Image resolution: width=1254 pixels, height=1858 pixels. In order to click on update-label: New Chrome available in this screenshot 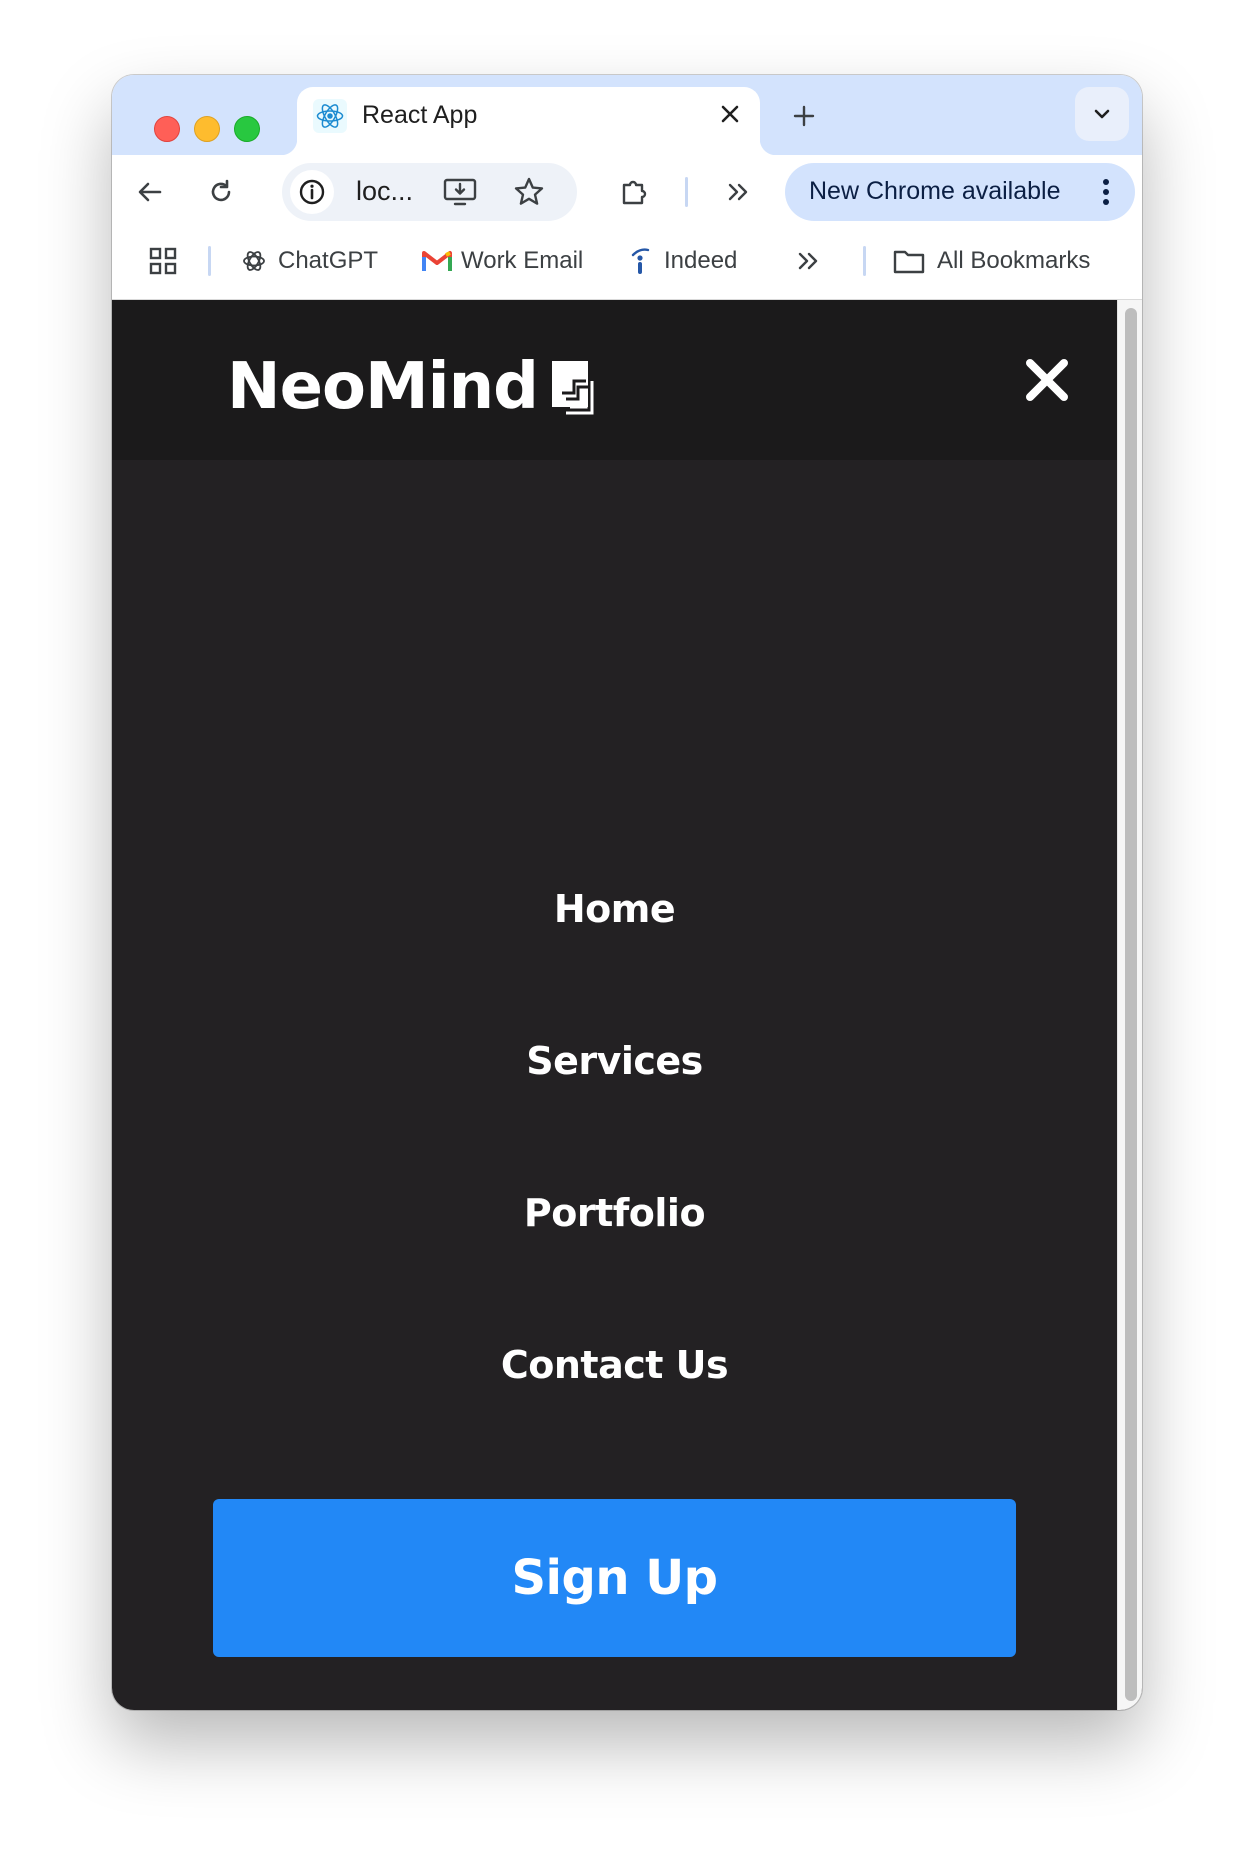, I will do `click(935, 191)`.